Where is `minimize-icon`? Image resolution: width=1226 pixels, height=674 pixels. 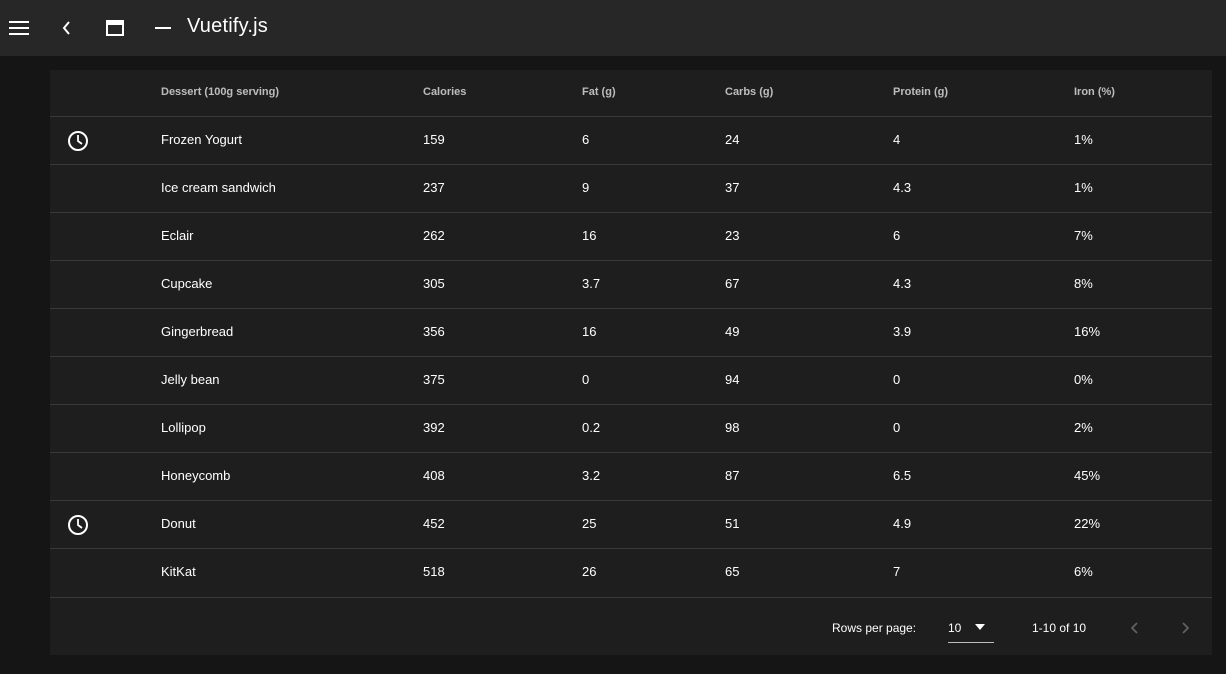
minimize-icon is located at coordinates (163, 28).